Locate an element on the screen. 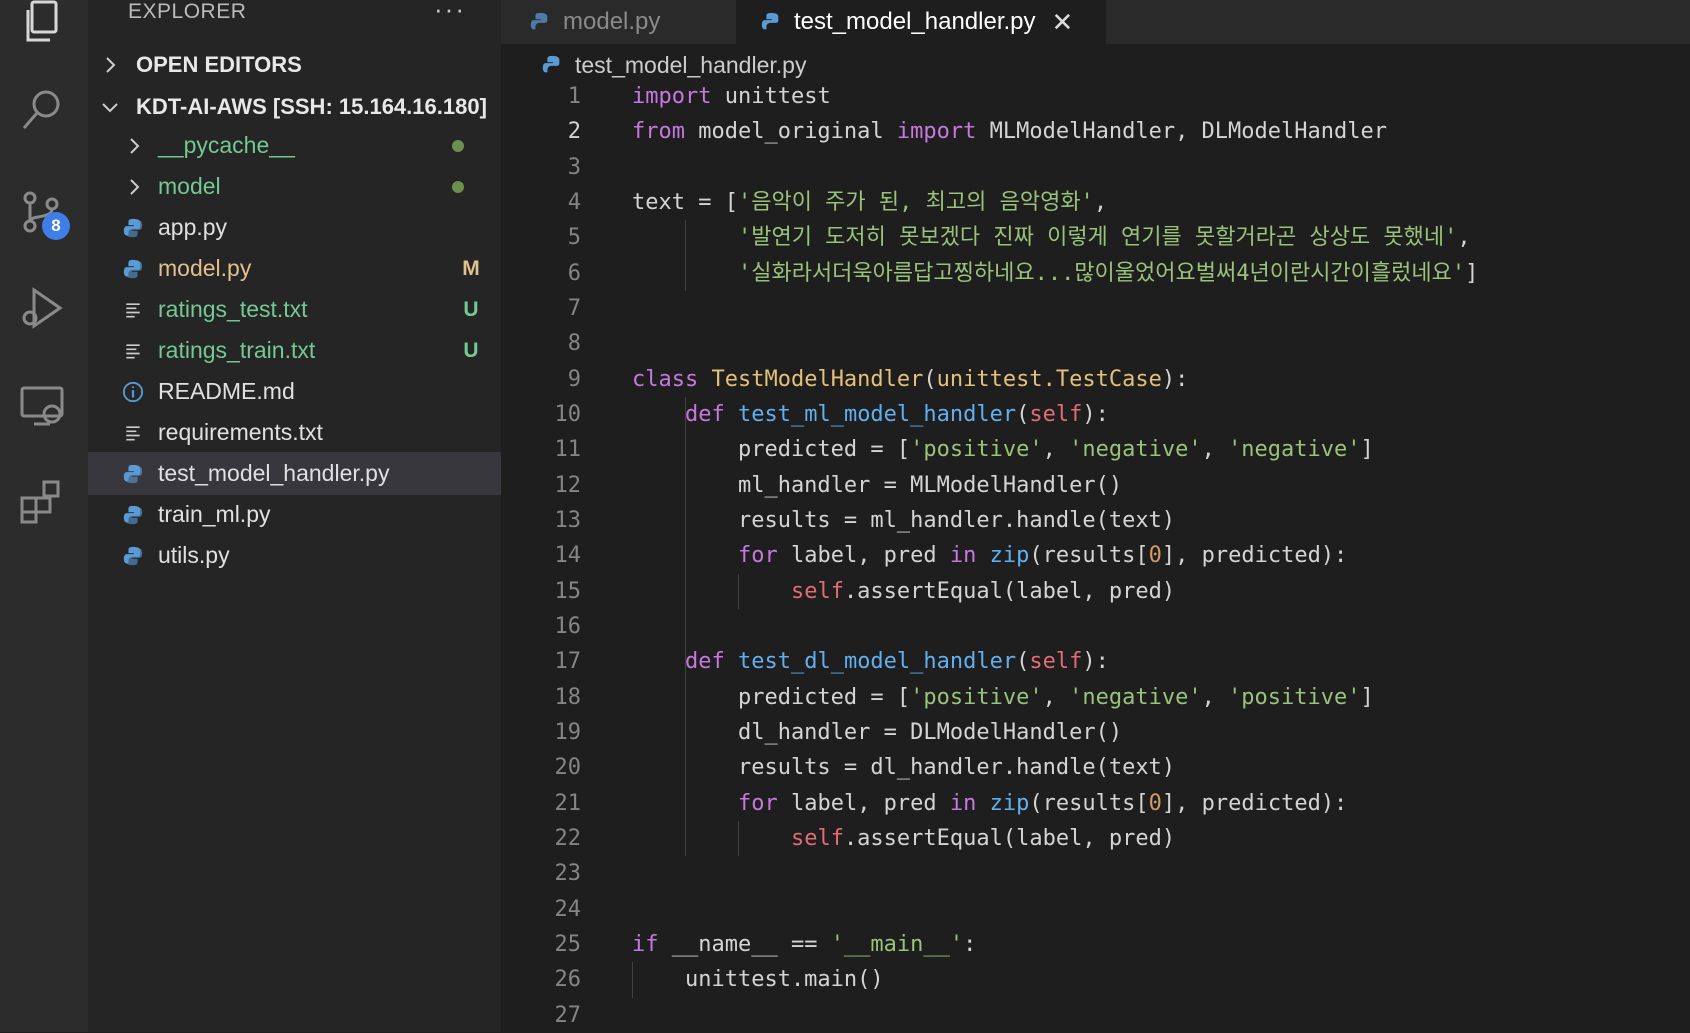  file-ratings-train: ratings_train.txt U is located at coordinates (294, 350).